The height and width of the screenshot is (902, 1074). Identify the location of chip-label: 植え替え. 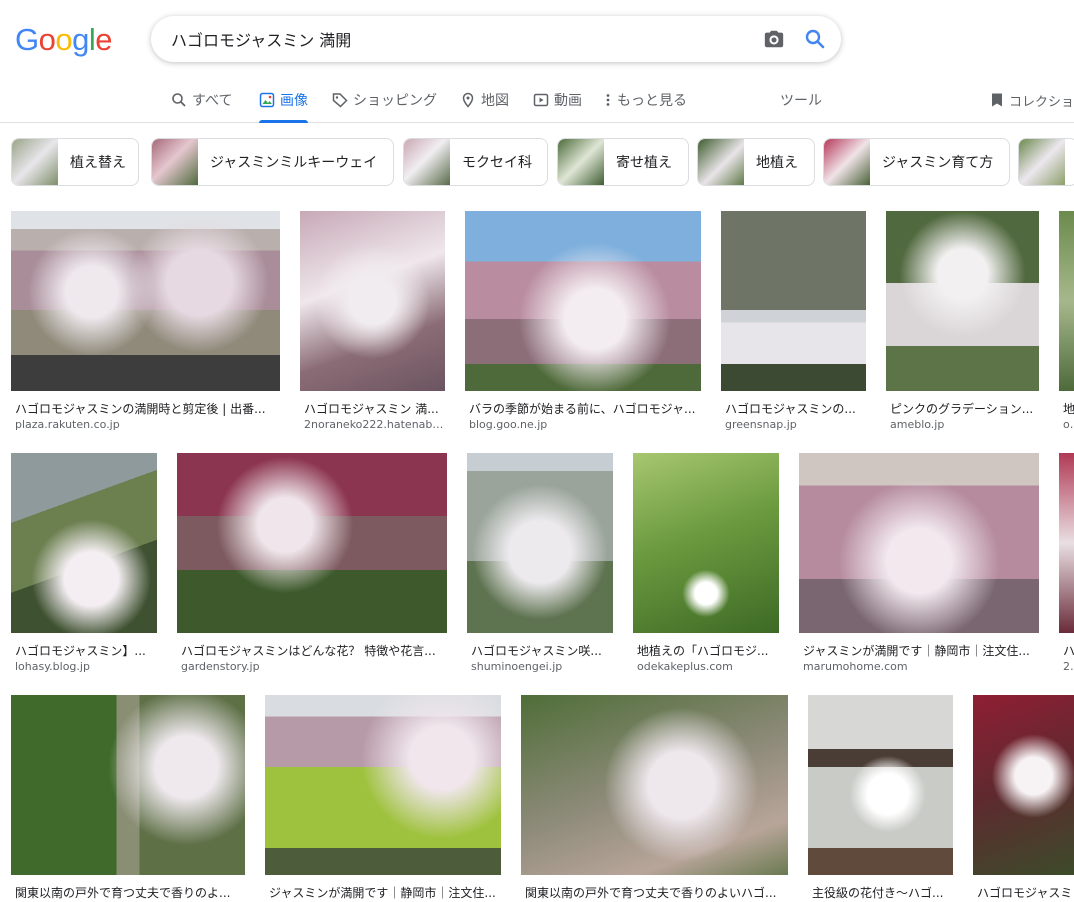
(98, 163).